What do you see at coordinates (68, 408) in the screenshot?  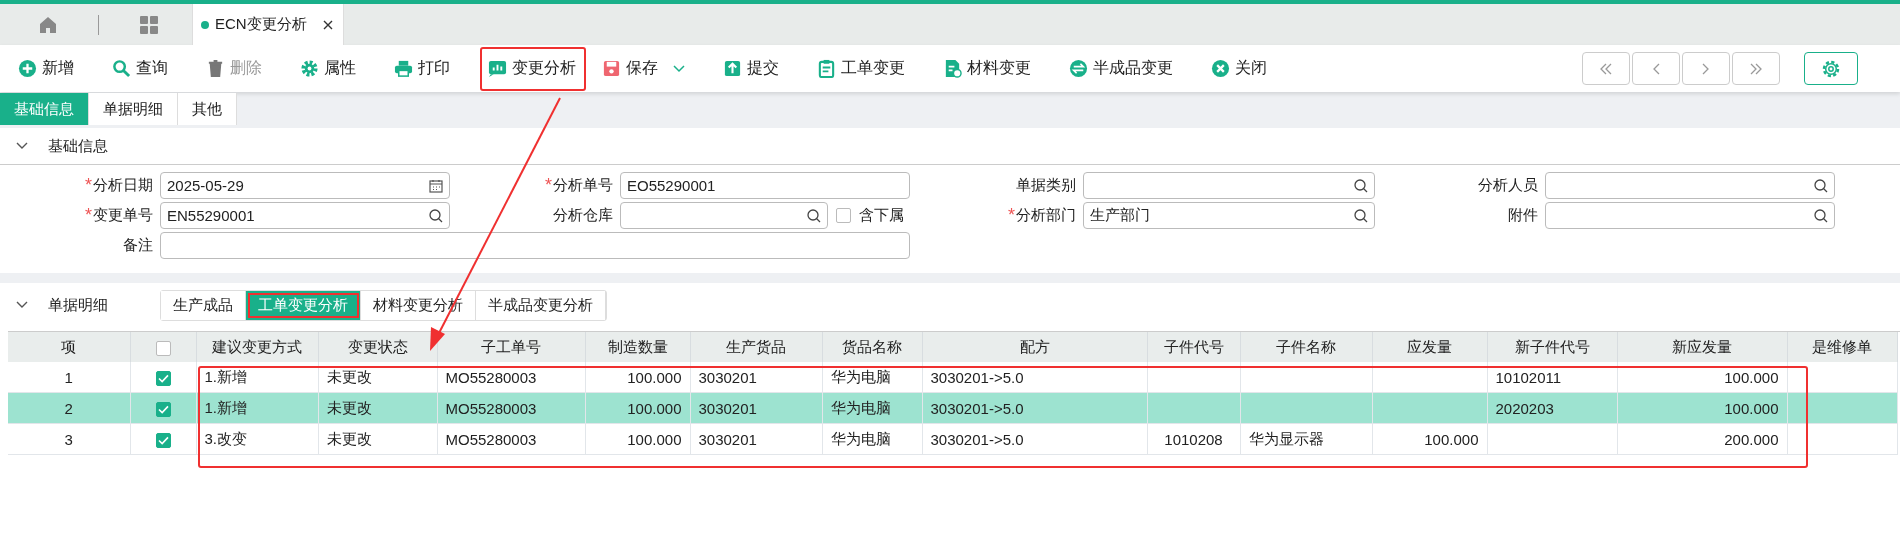 I see `table-cell: 2` at bounding box center [68, 408].